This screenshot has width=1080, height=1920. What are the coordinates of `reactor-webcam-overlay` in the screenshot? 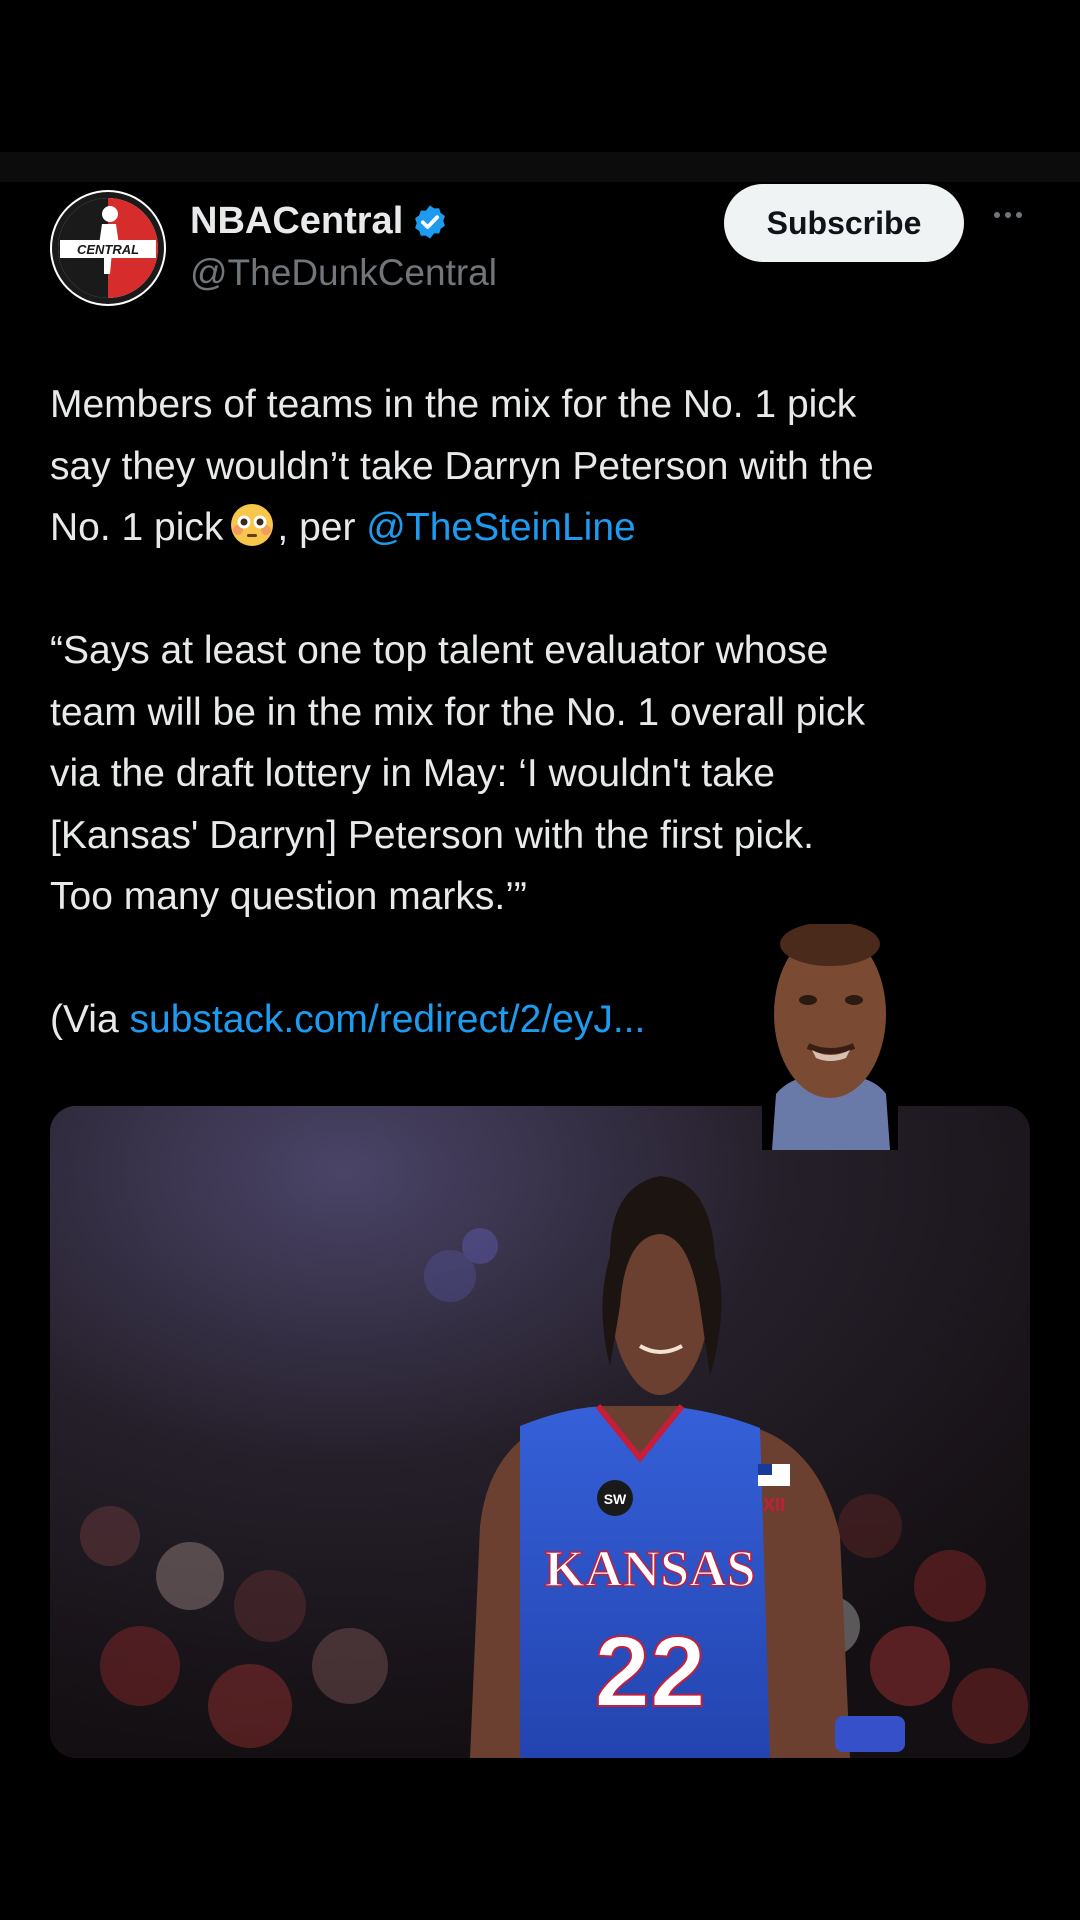 It's located at (830, 1037).